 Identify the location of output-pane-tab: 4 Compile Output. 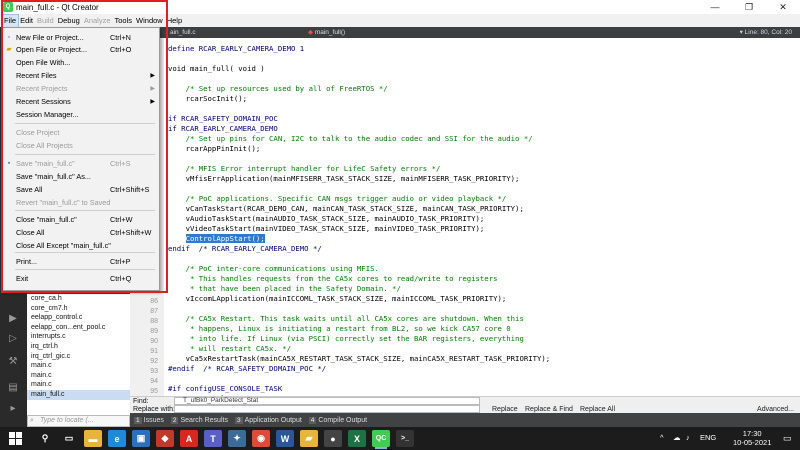
(337, 420).